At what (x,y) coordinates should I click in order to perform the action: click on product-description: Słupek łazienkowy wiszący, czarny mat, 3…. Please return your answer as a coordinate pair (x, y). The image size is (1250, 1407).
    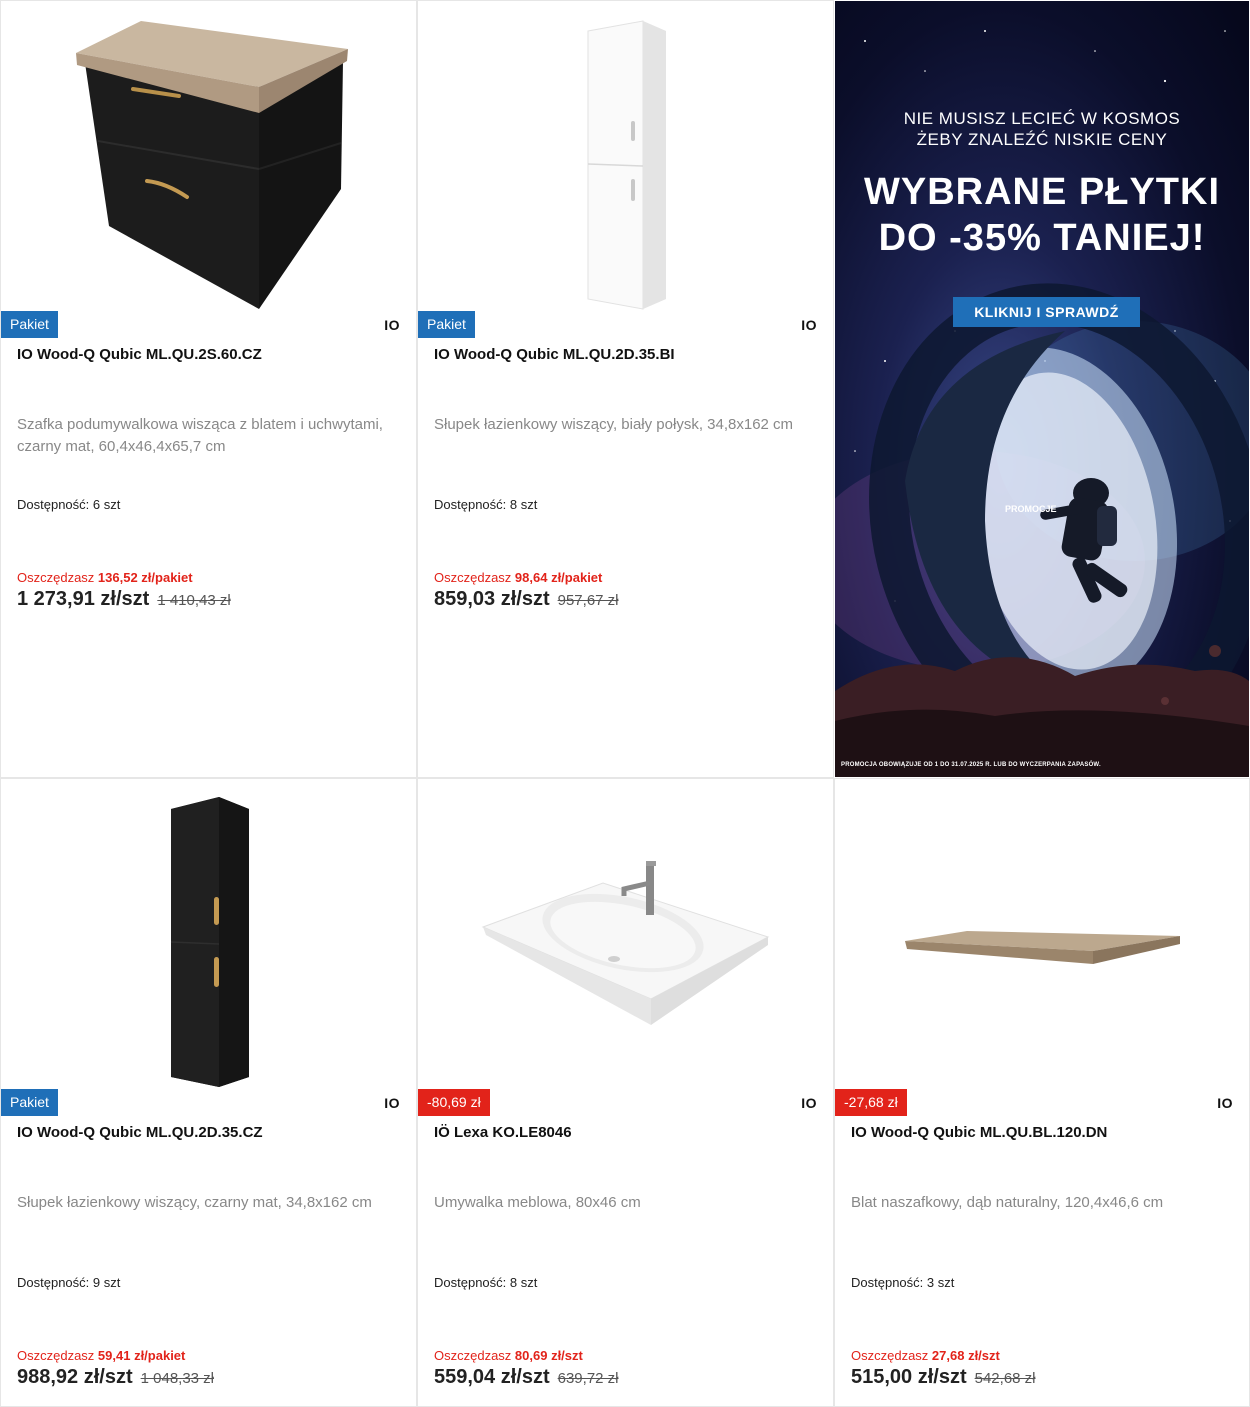
    Looking at the image, I should click on (194, 1202).